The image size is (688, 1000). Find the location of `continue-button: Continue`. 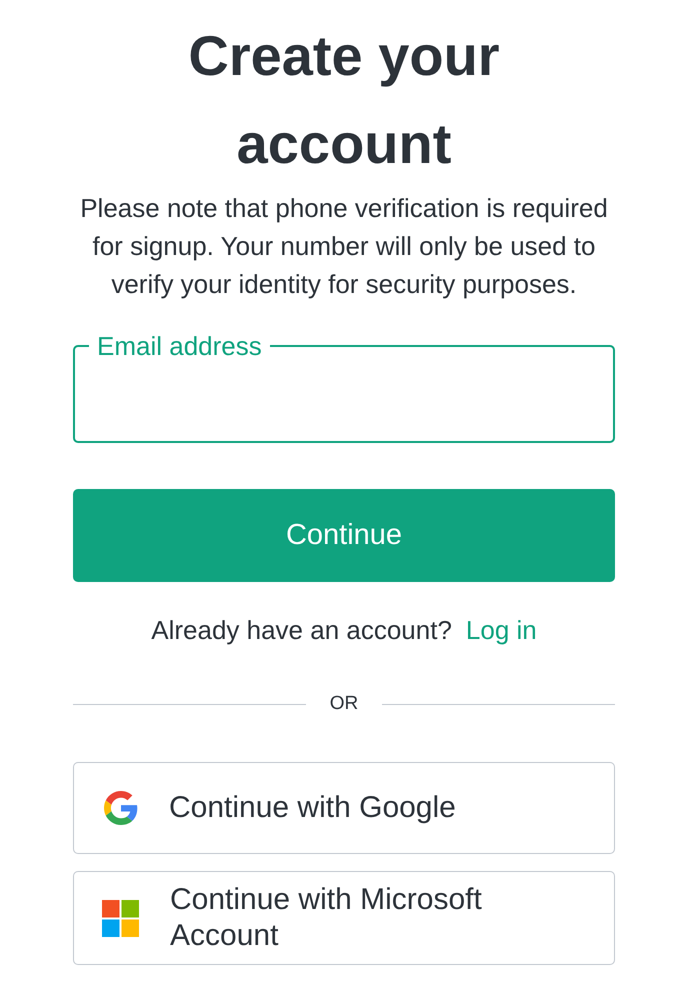

continue-button: Continue is located at coordinates (344, 535).